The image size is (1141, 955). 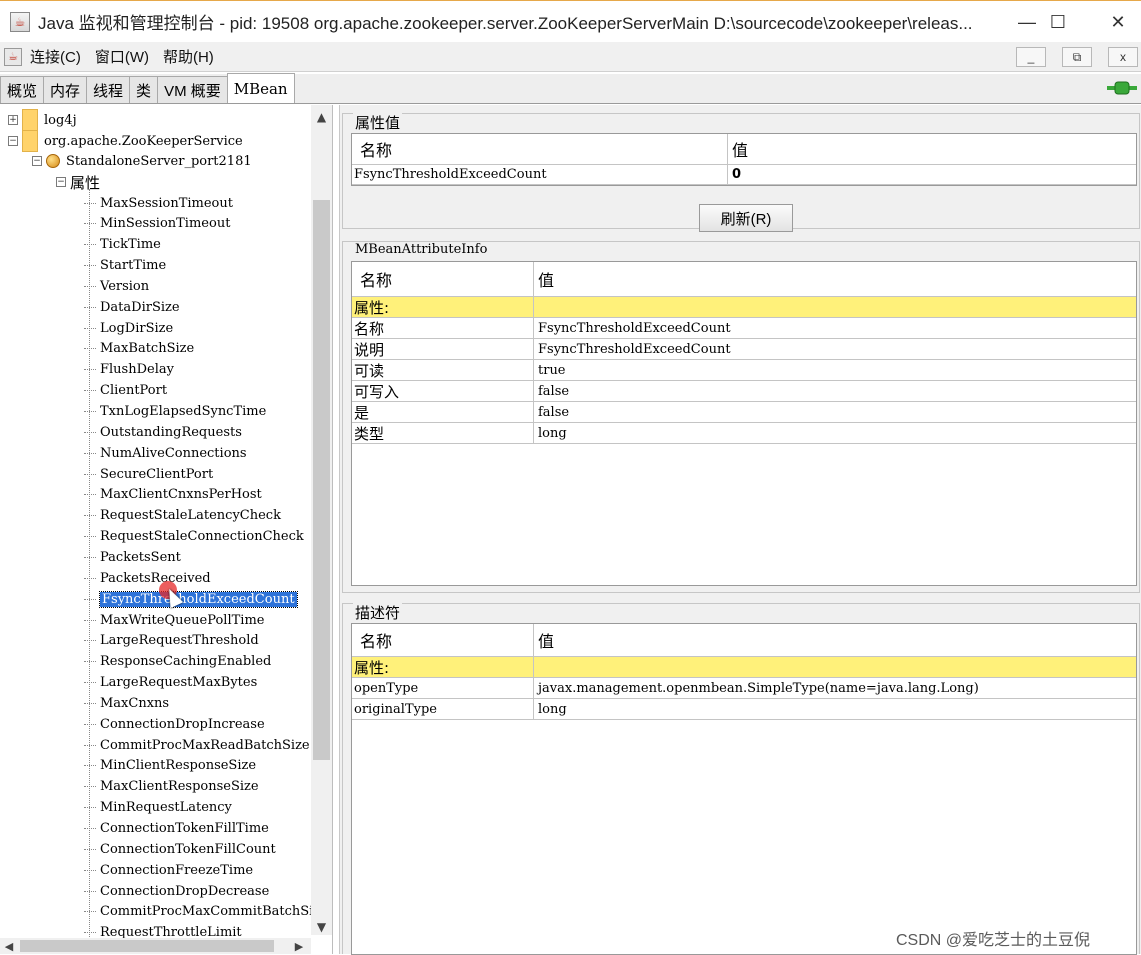 What do you see at coordinates (116, 286) in the screenshot?
I see `tree-attribute-item: Version` at bounding box center [116, 286].